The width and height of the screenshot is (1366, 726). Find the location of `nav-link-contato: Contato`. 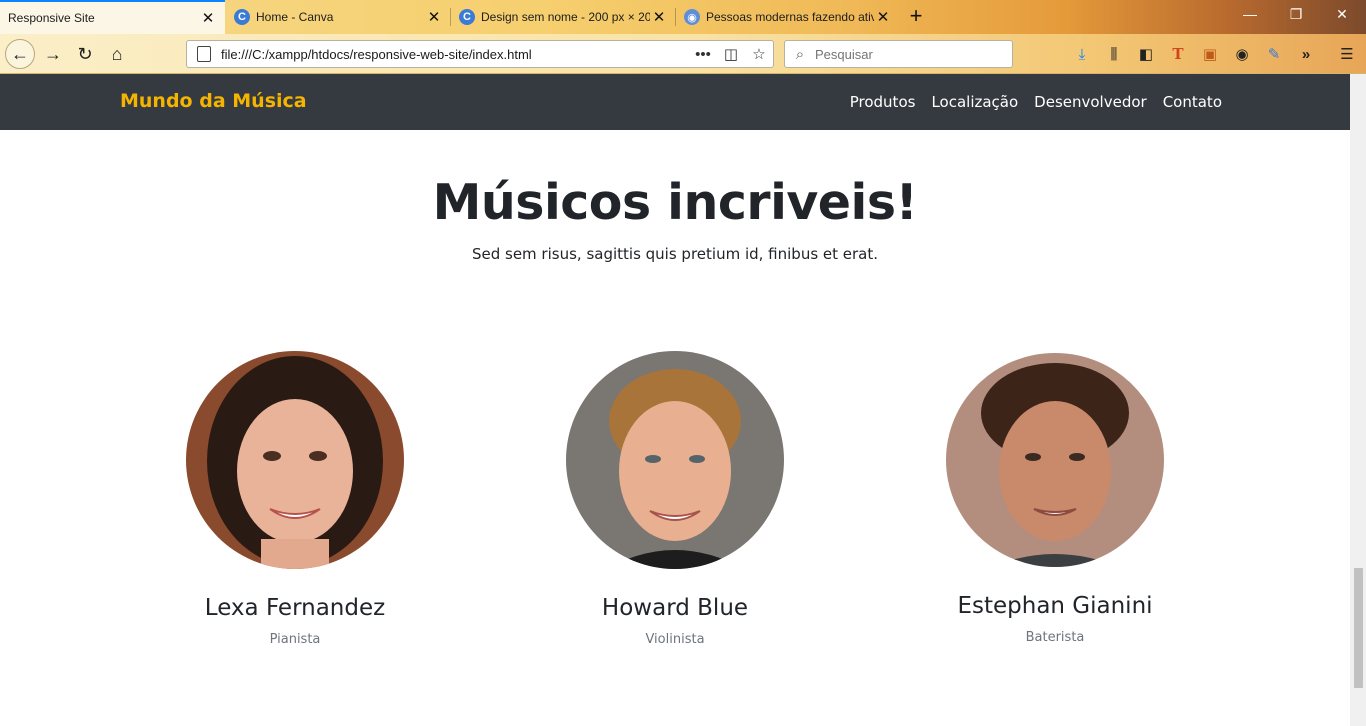

nav-link-contato: Contato is located at coordinates (1192, 102).